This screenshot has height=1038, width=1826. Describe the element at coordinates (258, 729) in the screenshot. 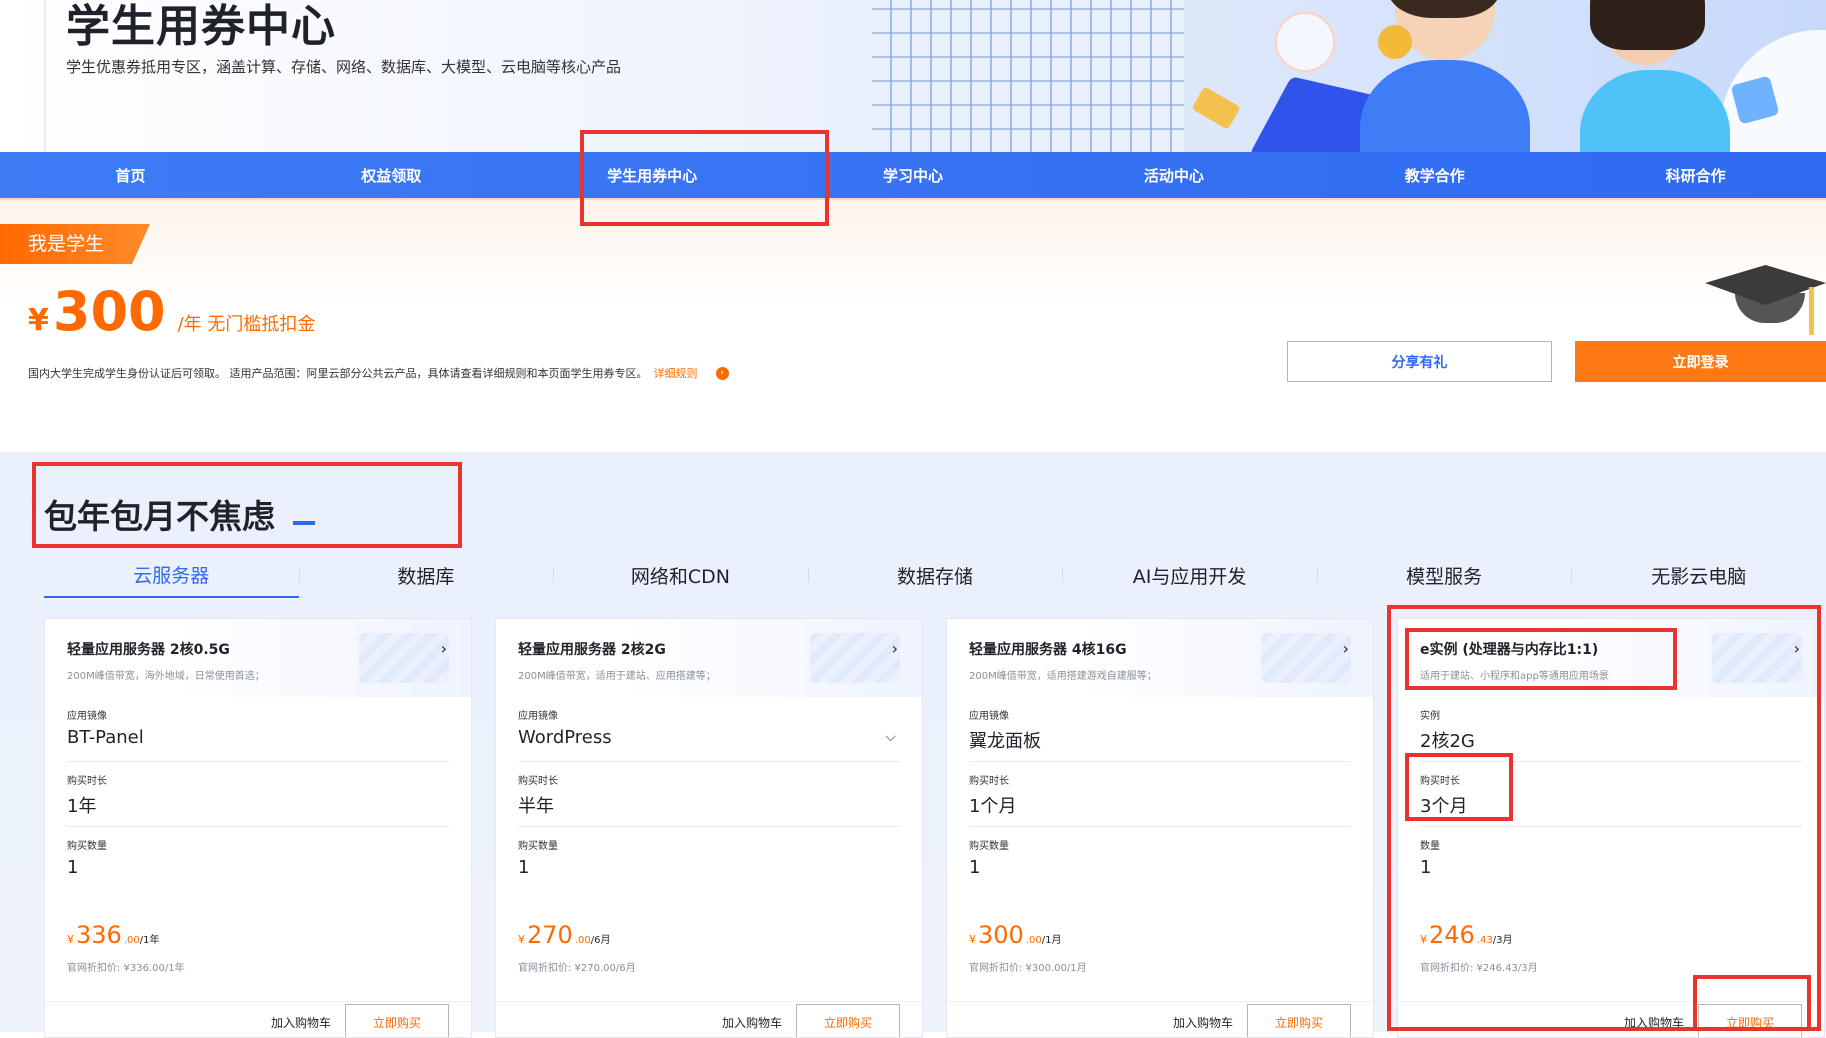

I see `image-selector: 应用镜像 BT-Panel` at that location.